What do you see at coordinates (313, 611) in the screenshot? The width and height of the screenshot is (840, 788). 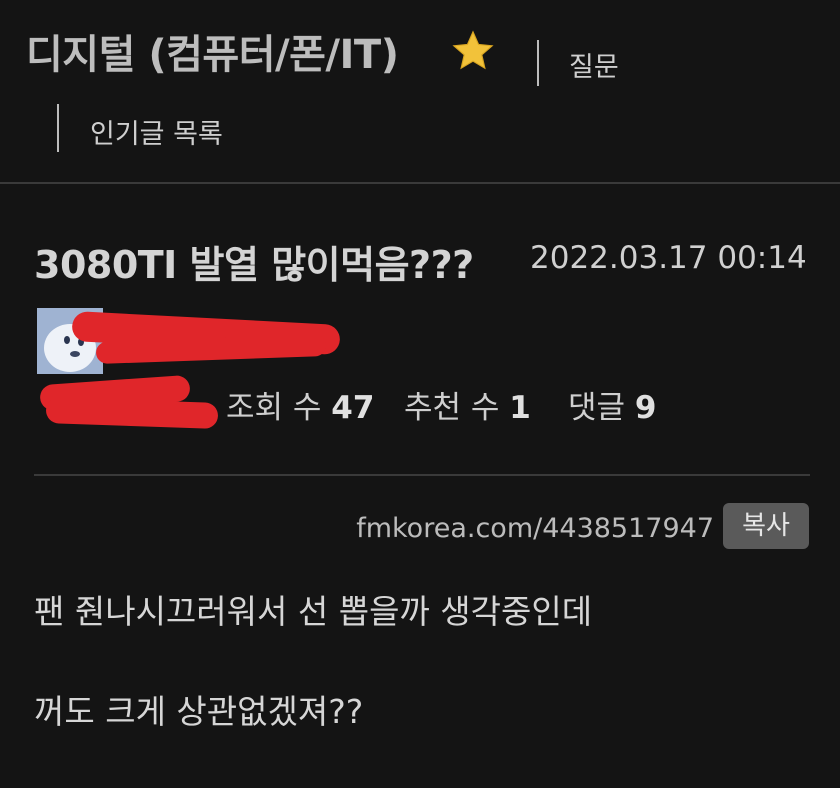 I see `post-body-line: 팬 줜나시끄러워서 선 뽑을까 생각중인데` at bounding box center [313, 611].